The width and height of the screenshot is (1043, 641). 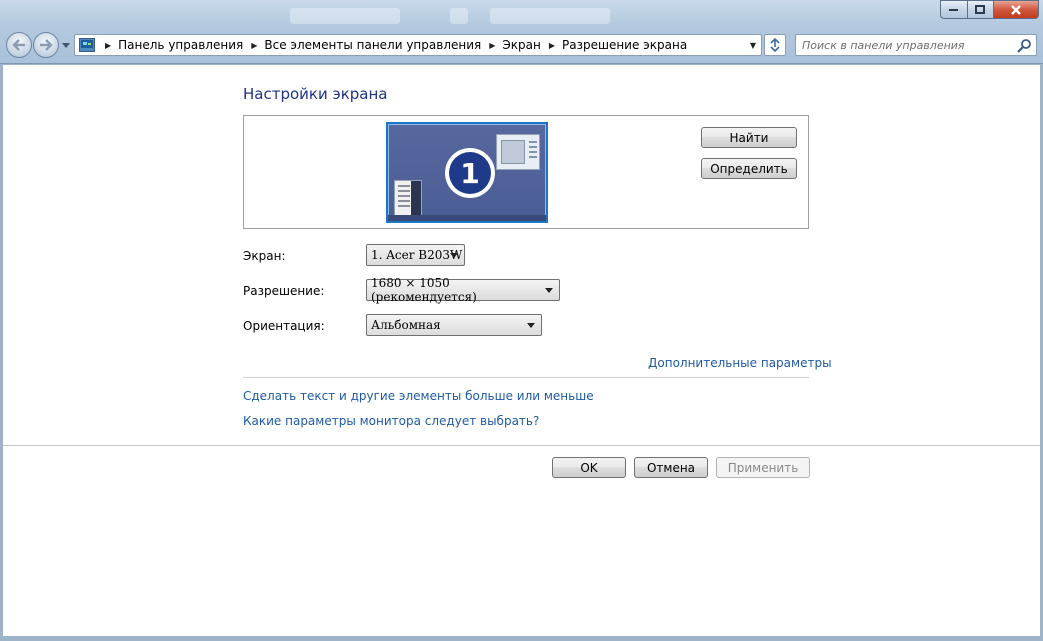 I want to click on identify-button: Определить, so click(x=749, y=168).